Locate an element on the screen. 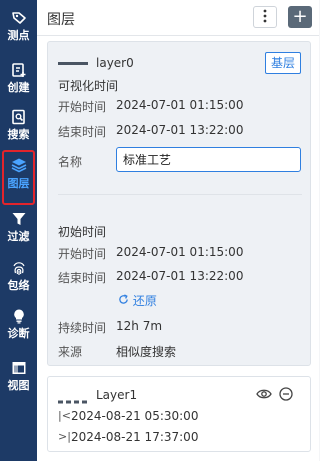  start-time-label: 开始时间 is located at coordinates (82, 107).